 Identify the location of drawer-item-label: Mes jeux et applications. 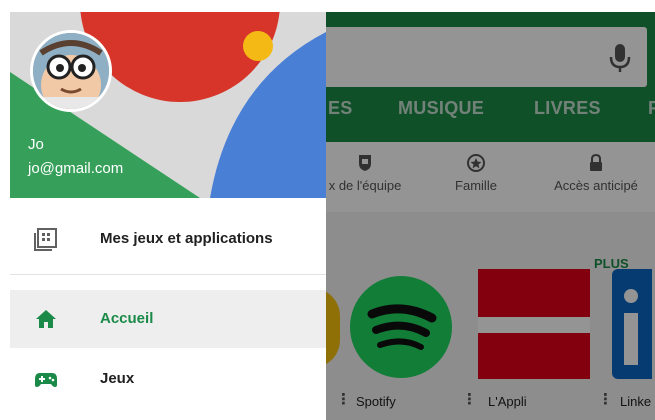
(186, 238).